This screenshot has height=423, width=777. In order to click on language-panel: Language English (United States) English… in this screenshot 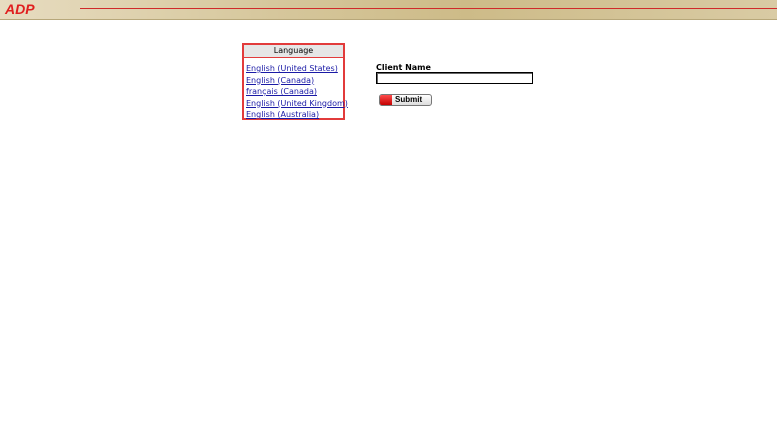, I will do `click(295, 81)`.